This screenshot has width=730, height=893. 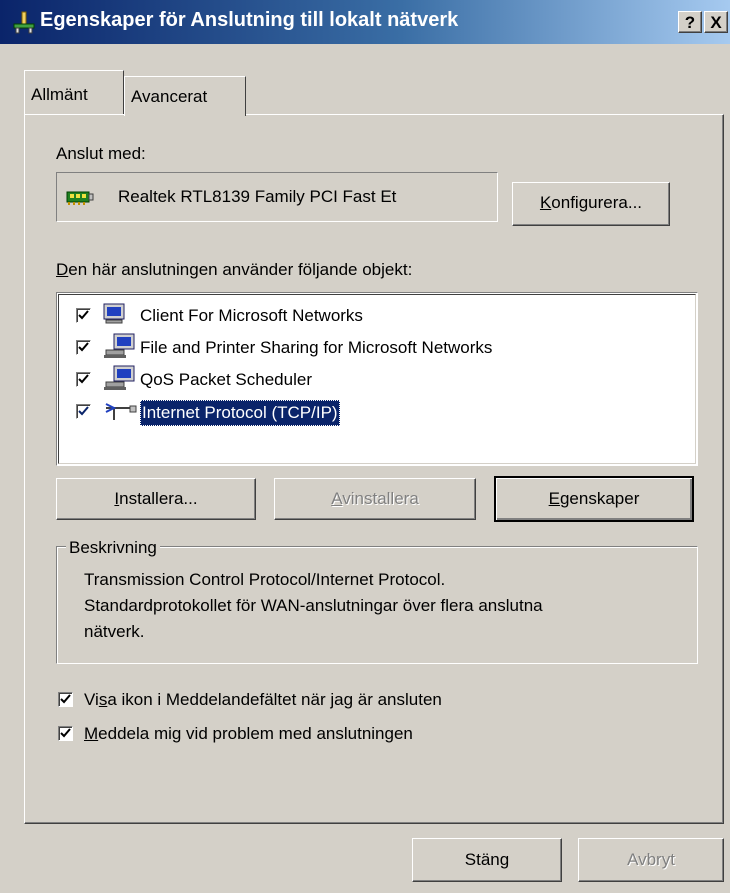 I want to click on cancel-label: Avbryt, so click(x=651, y=859).